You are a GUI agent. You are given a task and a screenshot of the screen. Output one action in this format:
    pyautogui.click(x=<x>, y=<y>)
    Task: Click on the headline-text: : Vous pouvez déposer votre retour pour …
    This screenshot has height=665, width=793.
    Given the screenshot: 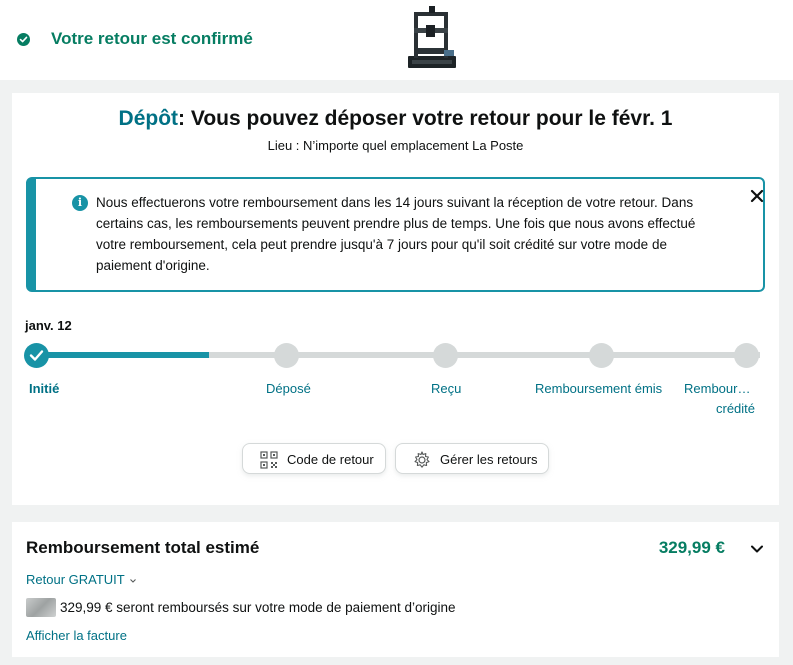 What is the action you would take?
    pyautogui.click(x=425, y=118)
    